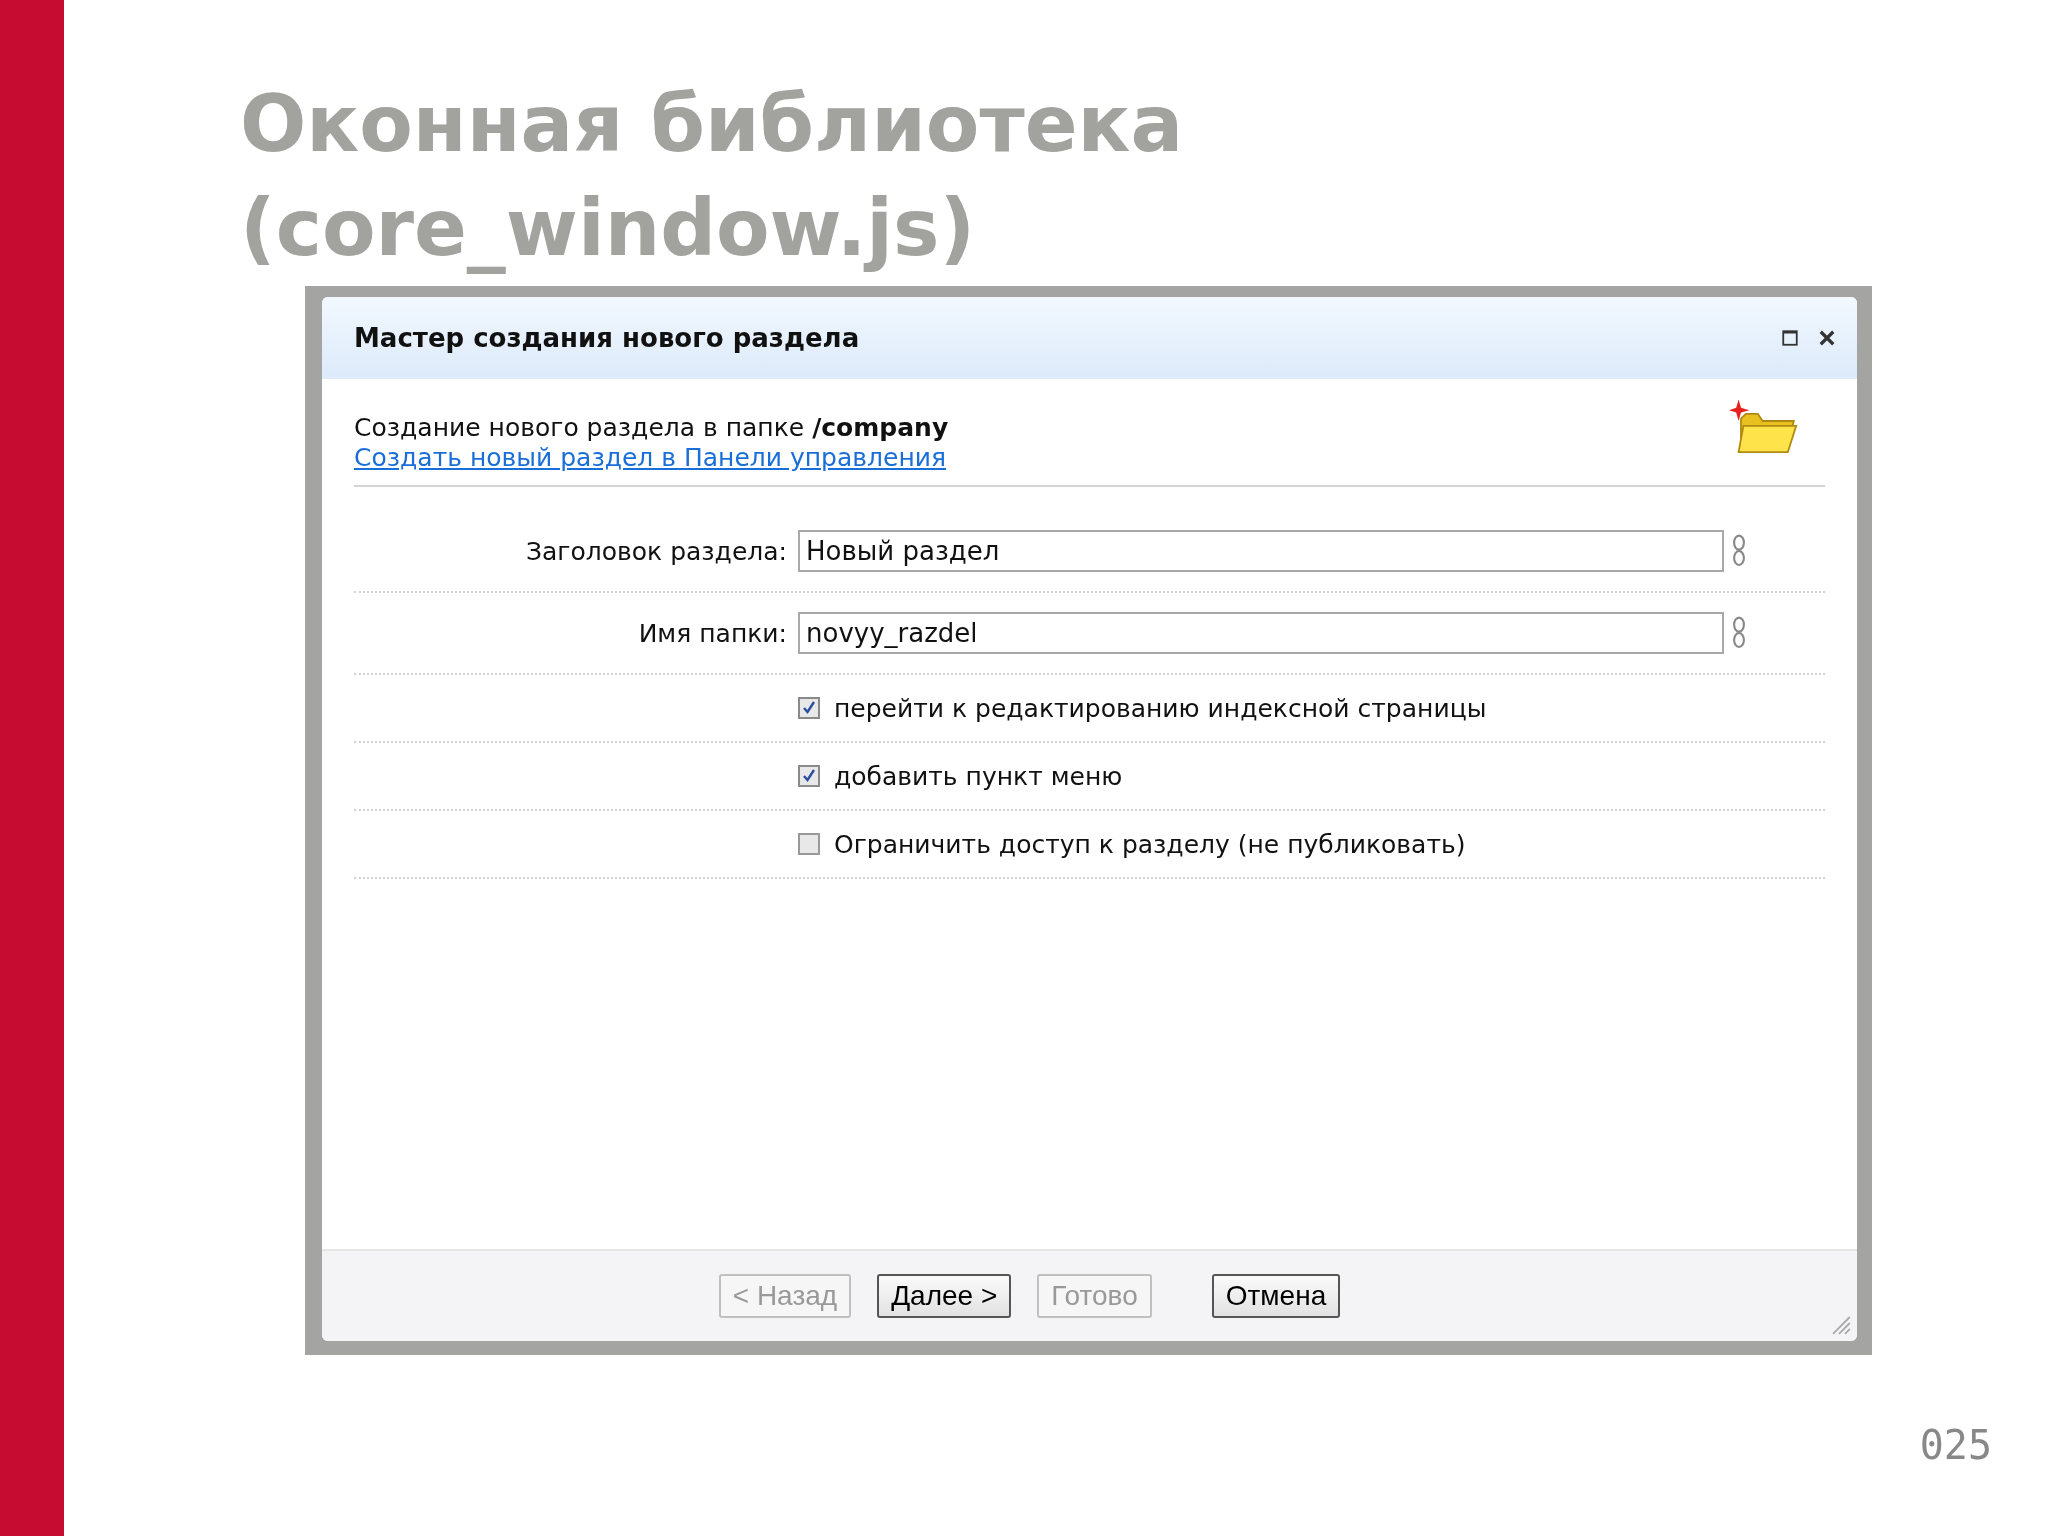  What do you see at coordinates (1160, 708) in the screenshot?
I see `checkbox-label: перейти к редактированию индексной страницы` at bounding box center [1160, 708].